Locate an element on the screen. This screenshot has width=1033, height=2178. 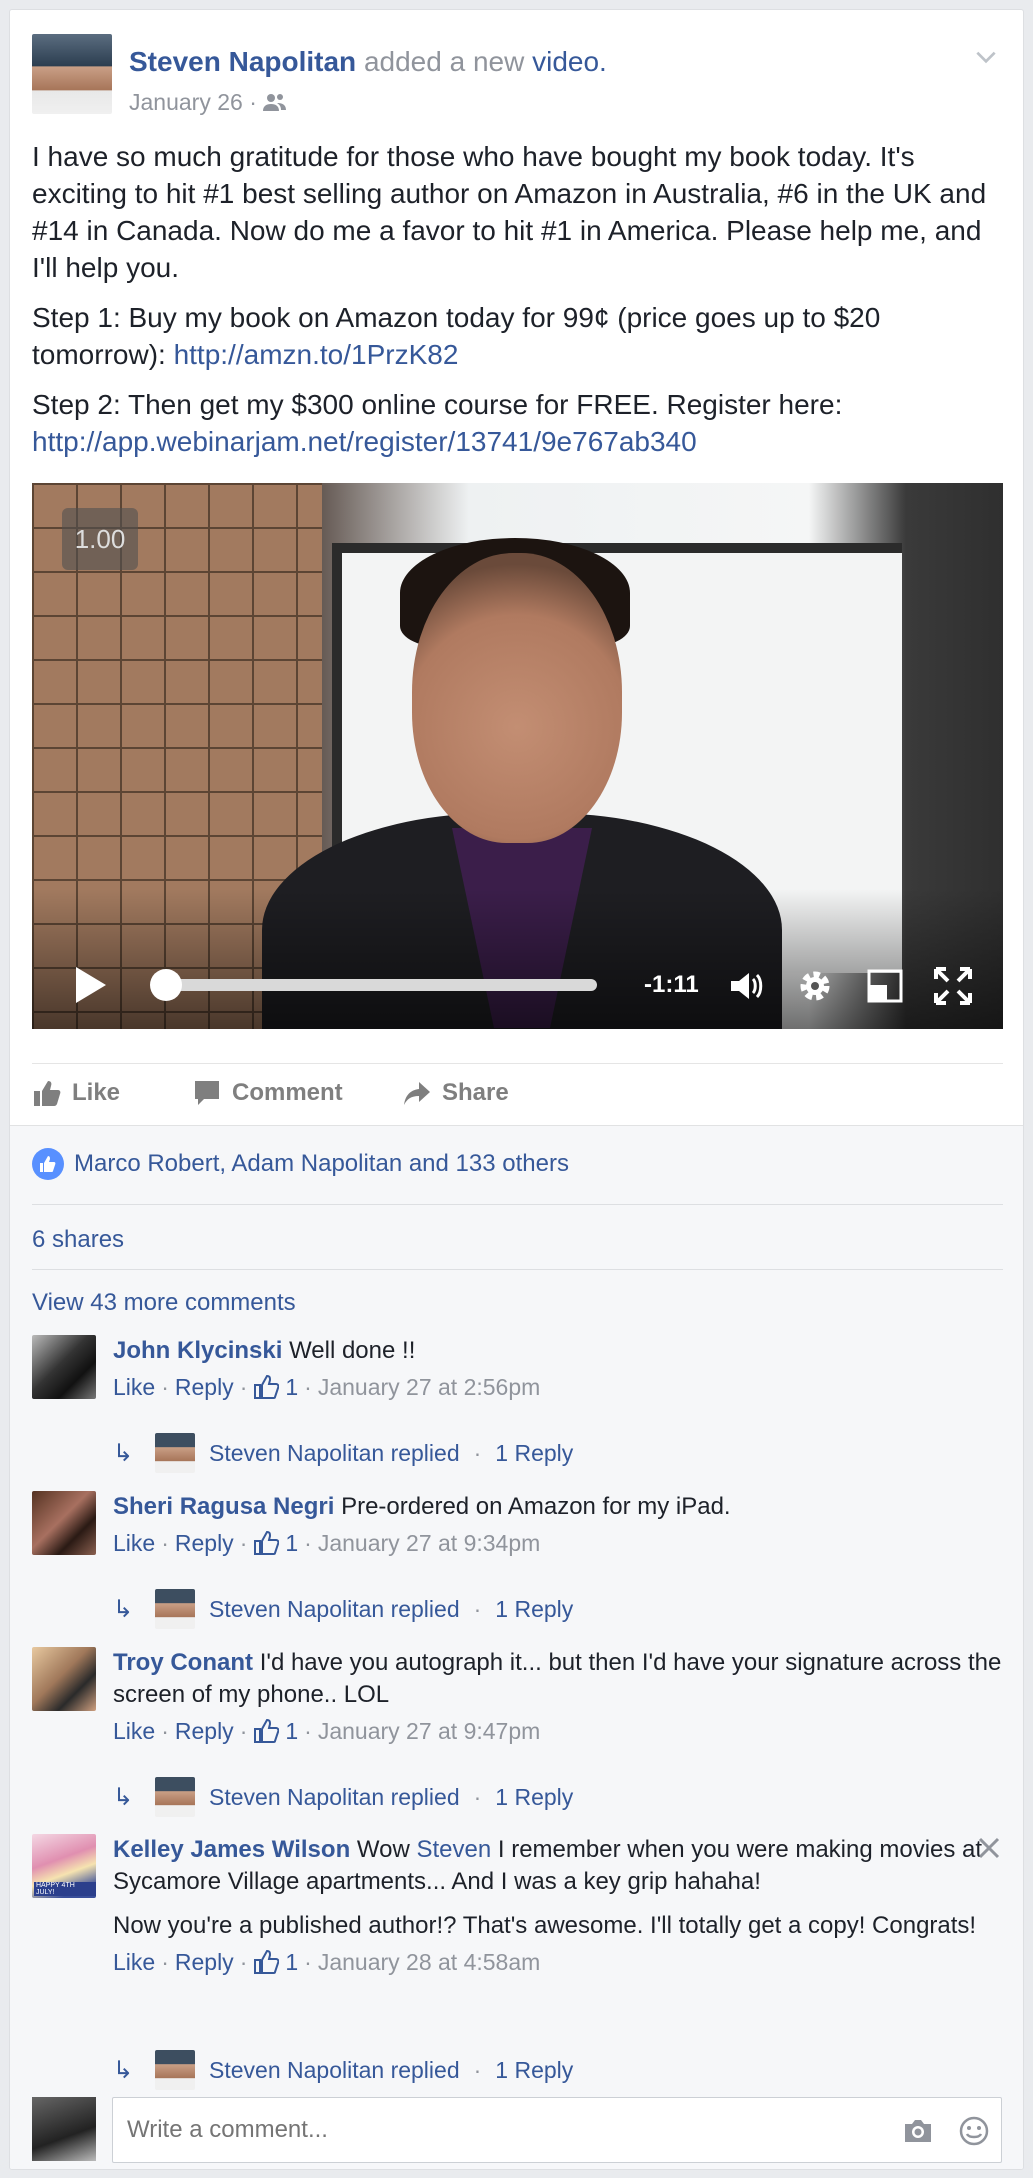
comment-text: Well done !! is located at coordinates (352, 1350).